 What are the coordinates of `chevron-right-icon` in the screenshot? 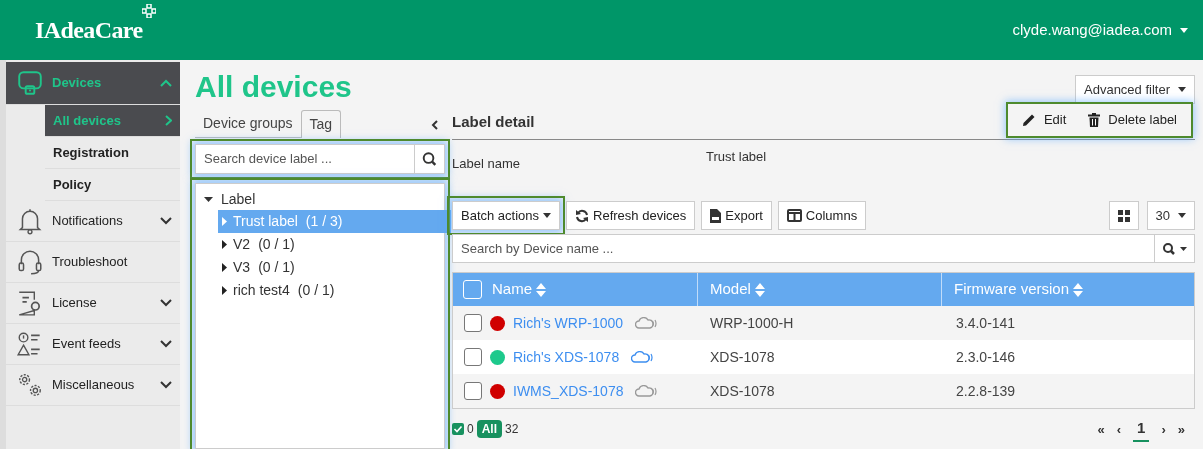 It's located at (168, 120).